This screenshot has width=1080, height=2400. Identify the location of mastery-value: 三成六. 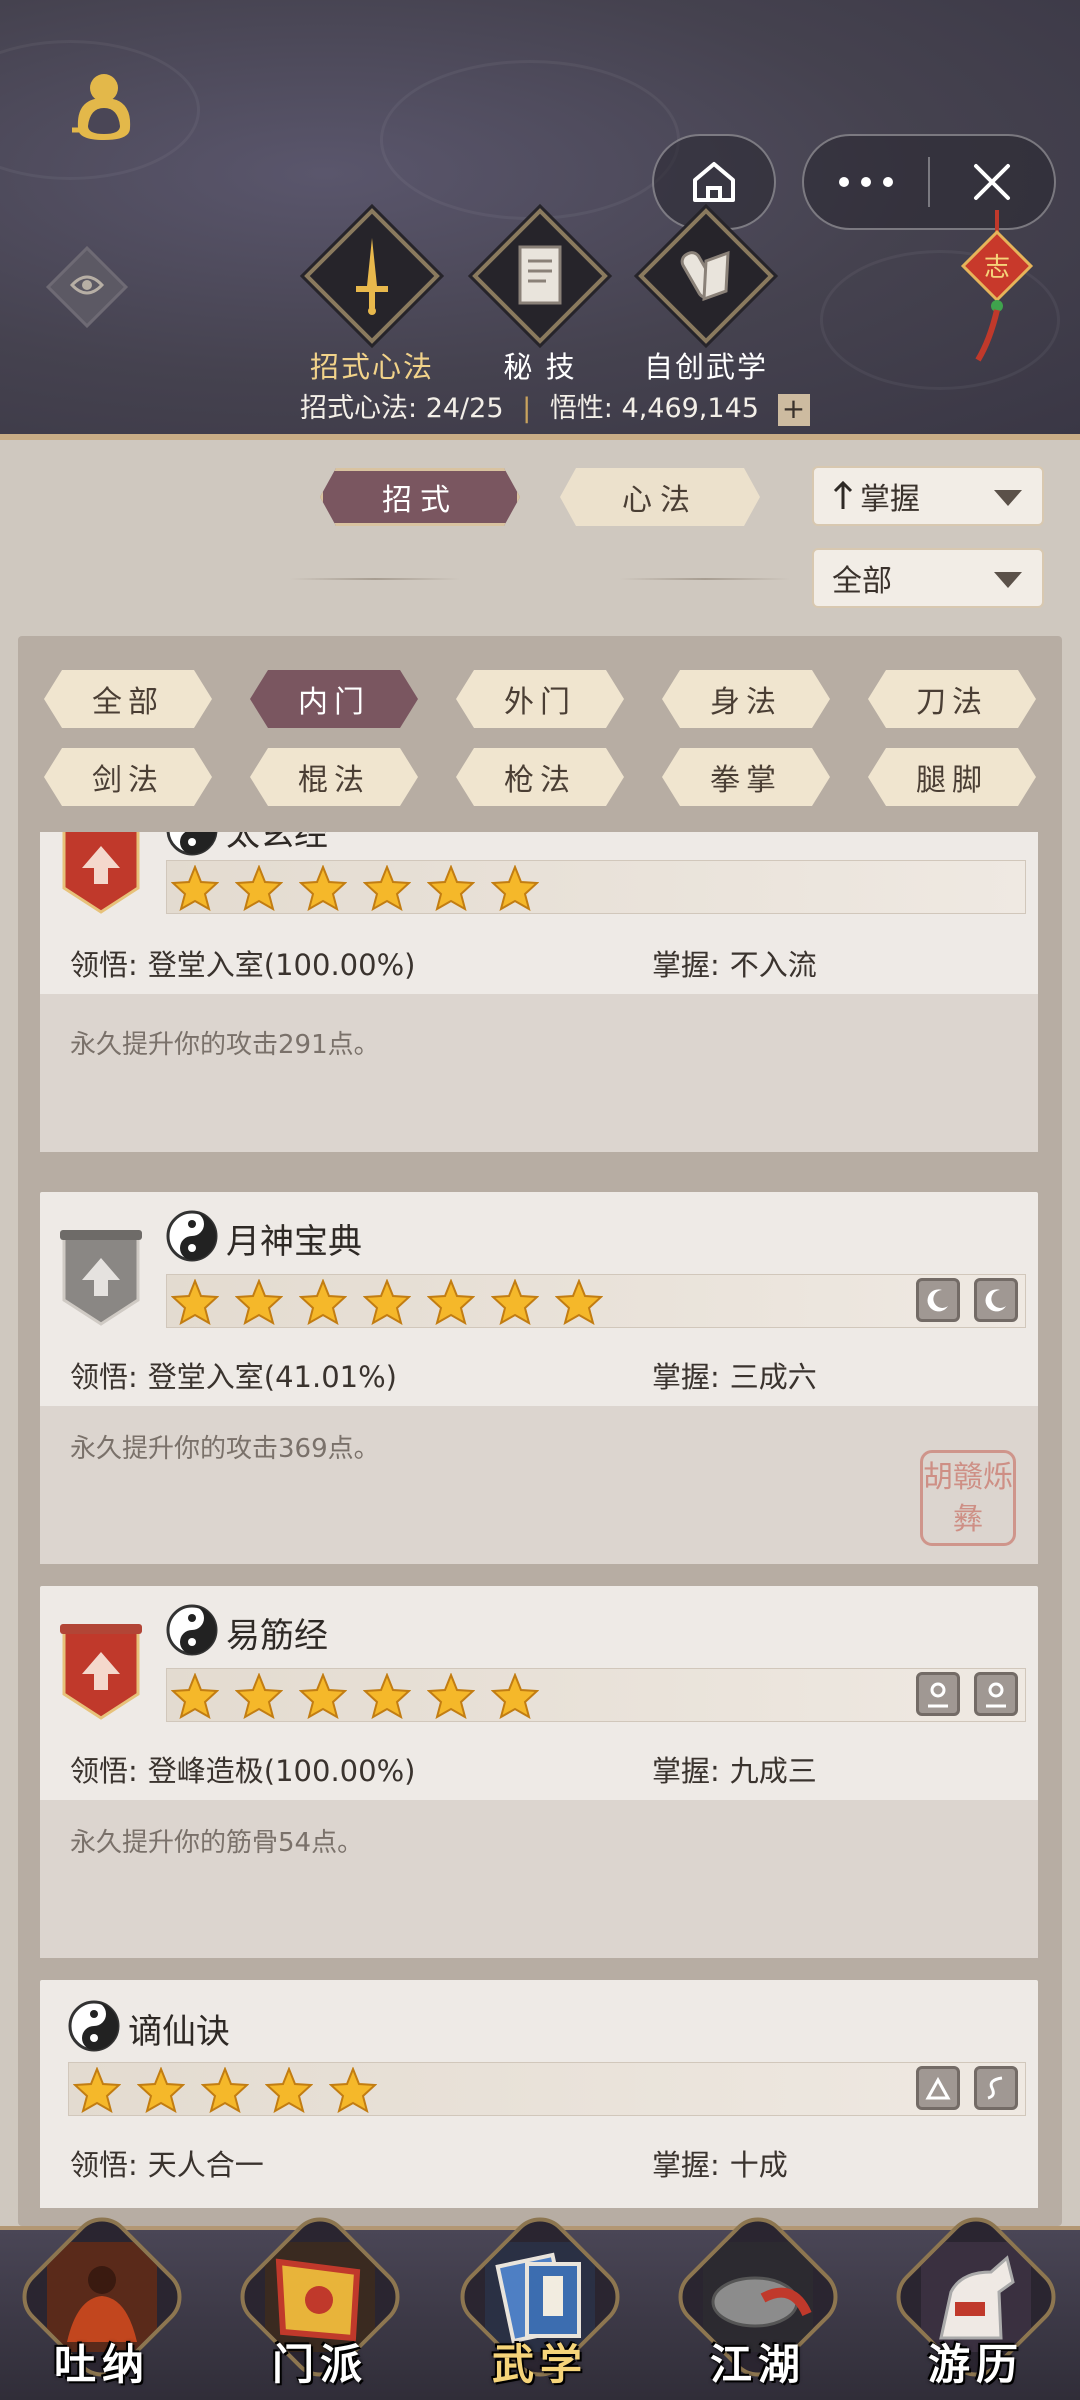
(773, 1377).